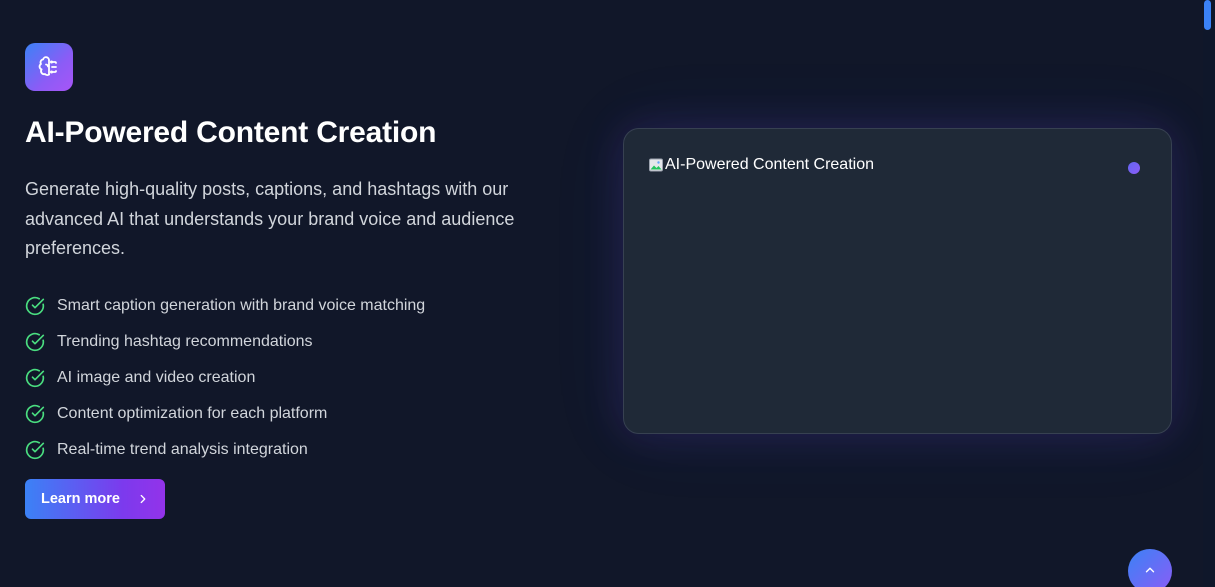 This screenshot has width=1215, height=587. What do you see at coordinates (1209, 293) in the screenshot?
I see `scrollbar-track` at bounding box center [1209, 293].